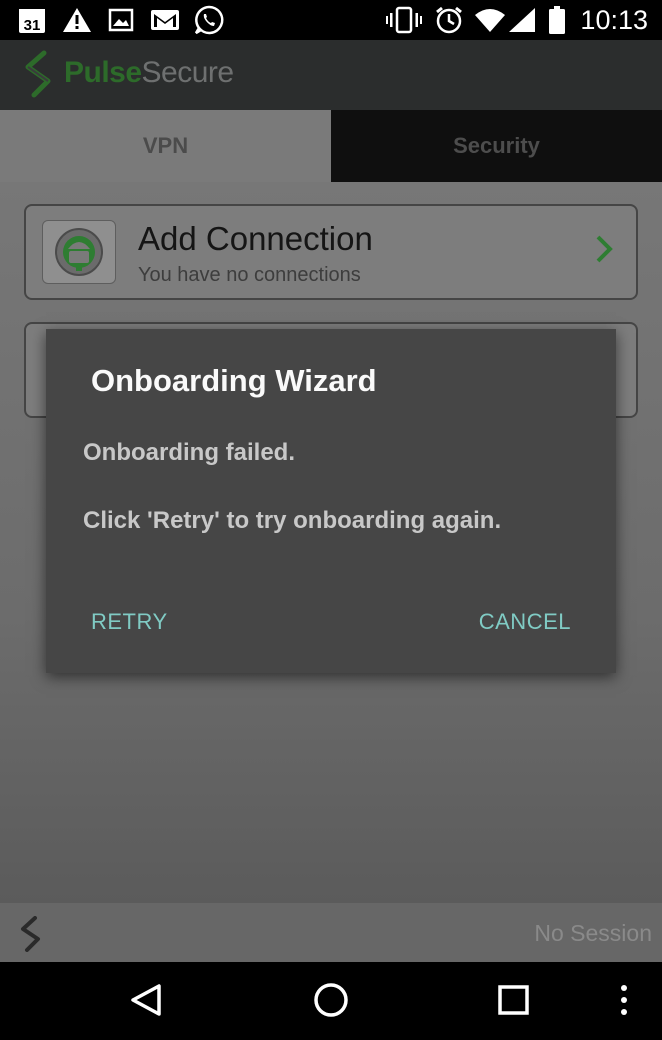 This screenshot has height=1040, width=662. I want to click on back-triangle-icon, so click(146, 1002).